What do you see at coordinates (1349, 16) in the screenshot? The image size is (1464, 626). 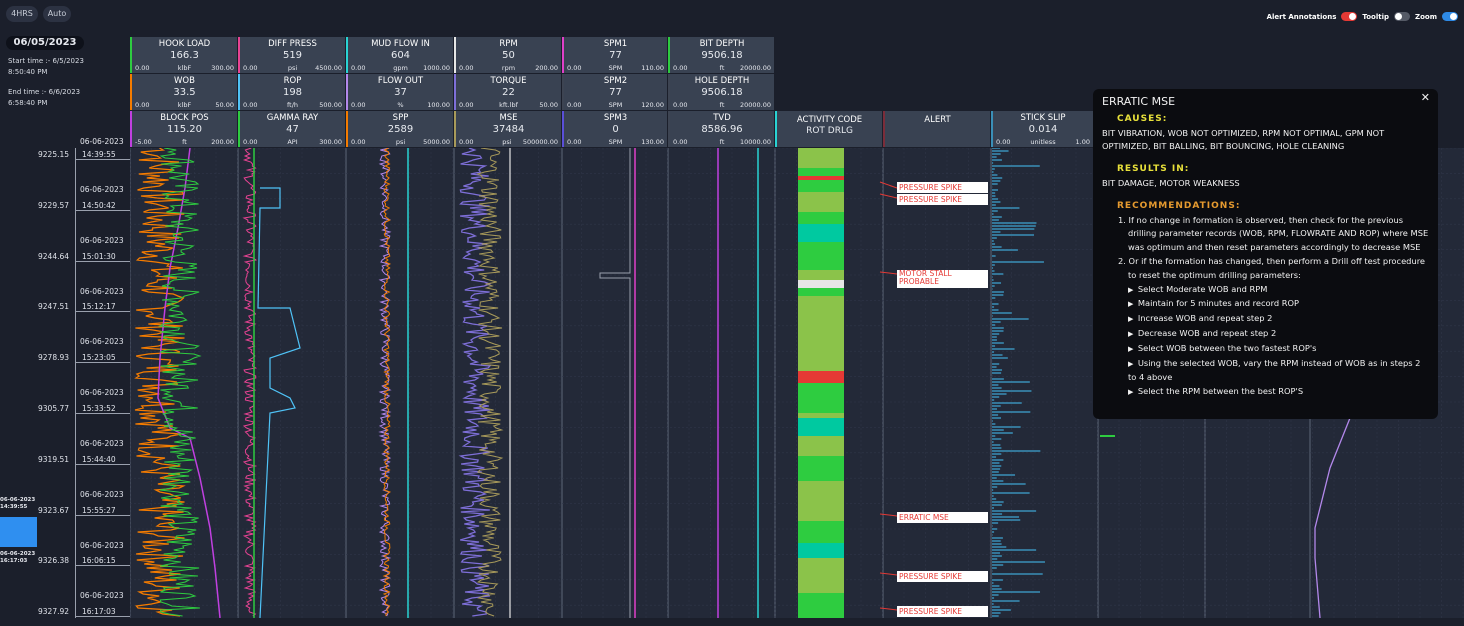 I see `alert-annotations-toggle` at bounding box center [1349, 16].